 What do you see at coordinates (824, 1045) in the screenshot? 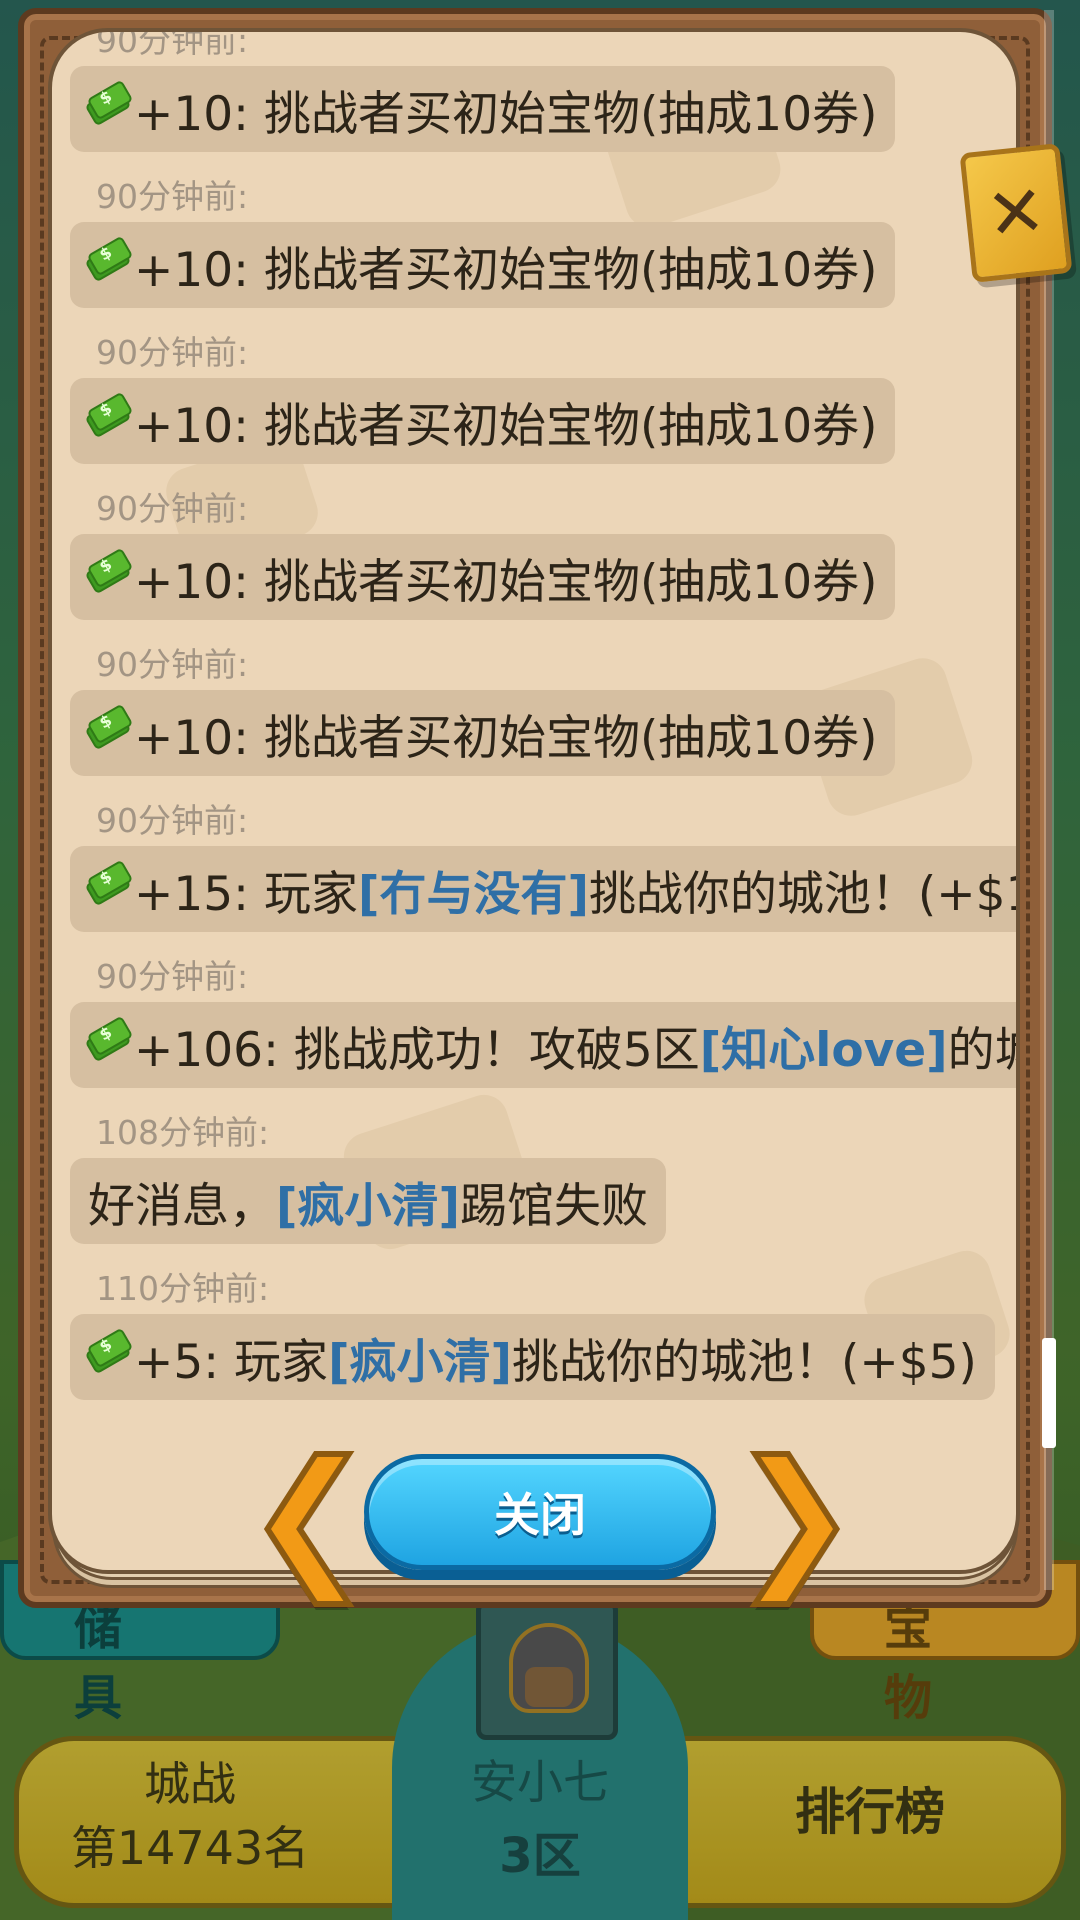
I see `player-name-link: [知心love]` at bounding box center [824, 1045].